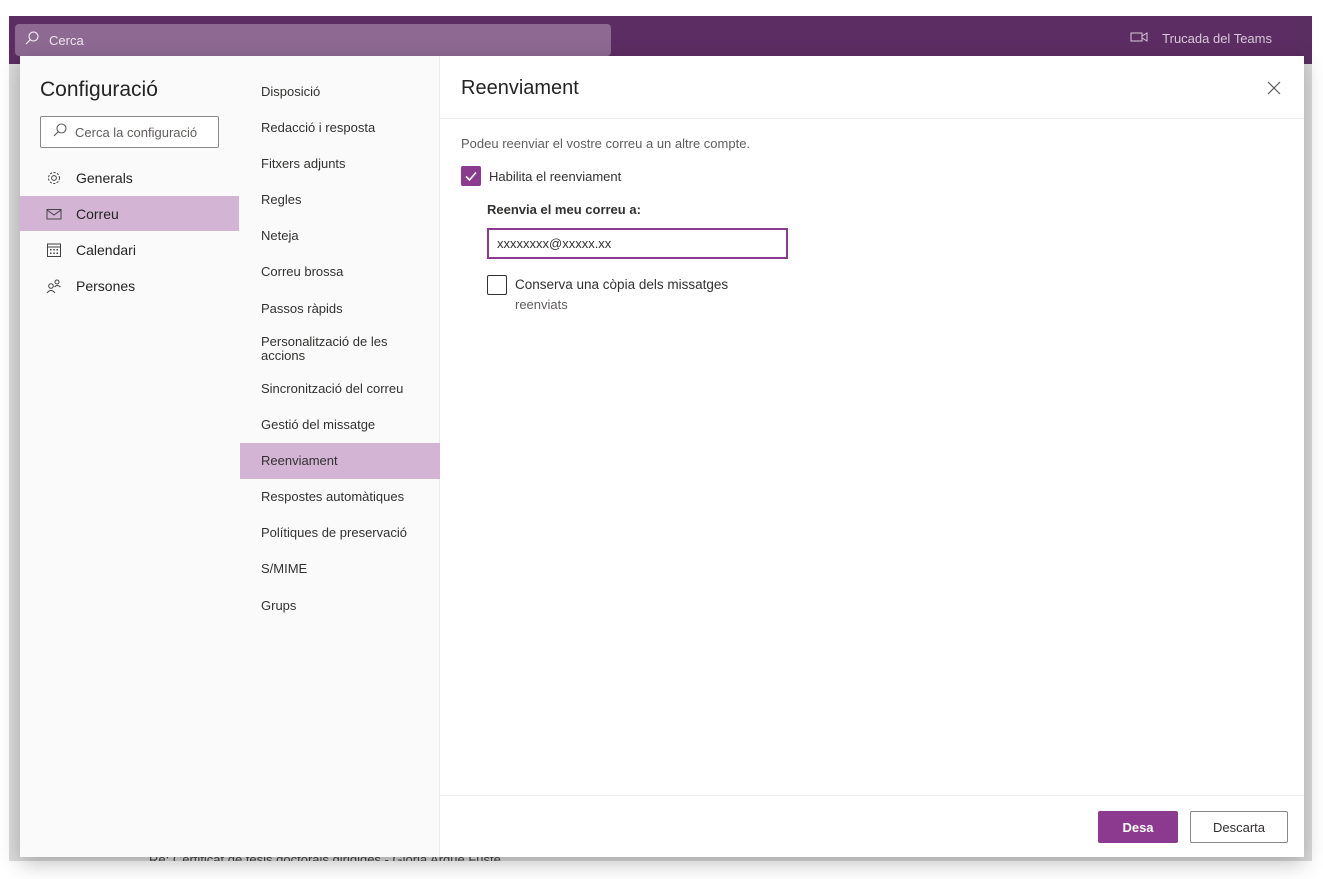 The image size is (1323, 879). Describe the element at coordinates (340, 92) in the screenshot. I see `section-disposicio: Disposició` at that location.